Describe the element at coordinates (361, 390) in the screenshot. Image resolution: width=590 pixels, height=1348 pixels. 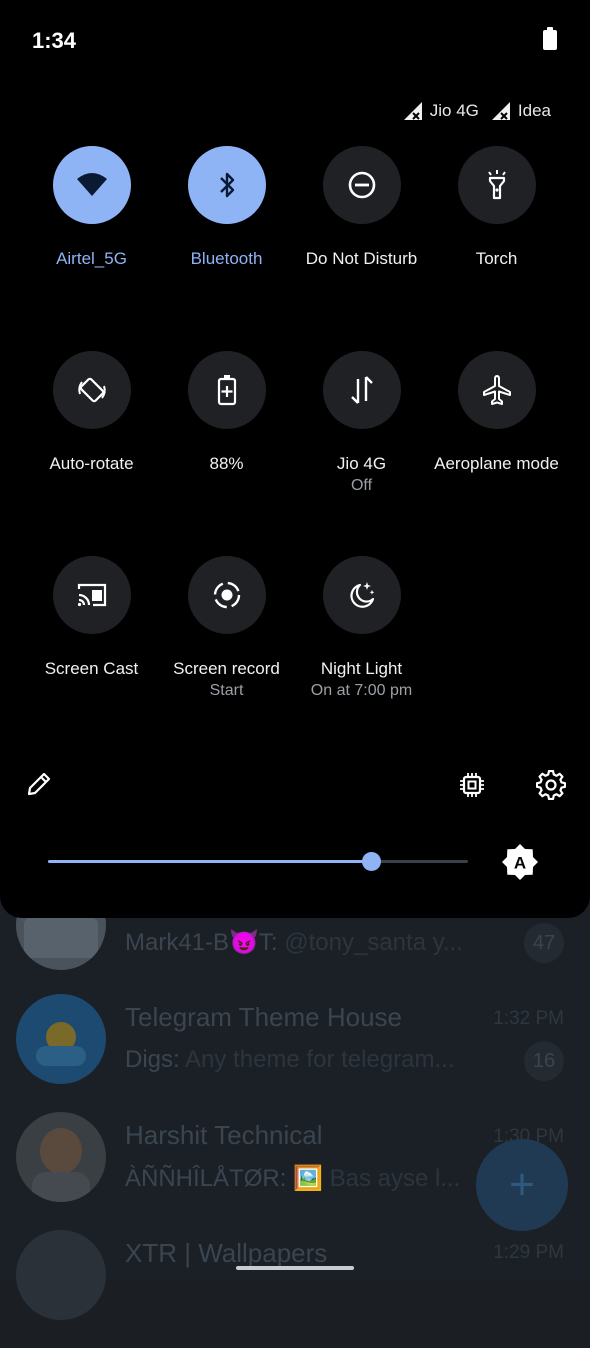
I see `mobile-data-icon` at that location.